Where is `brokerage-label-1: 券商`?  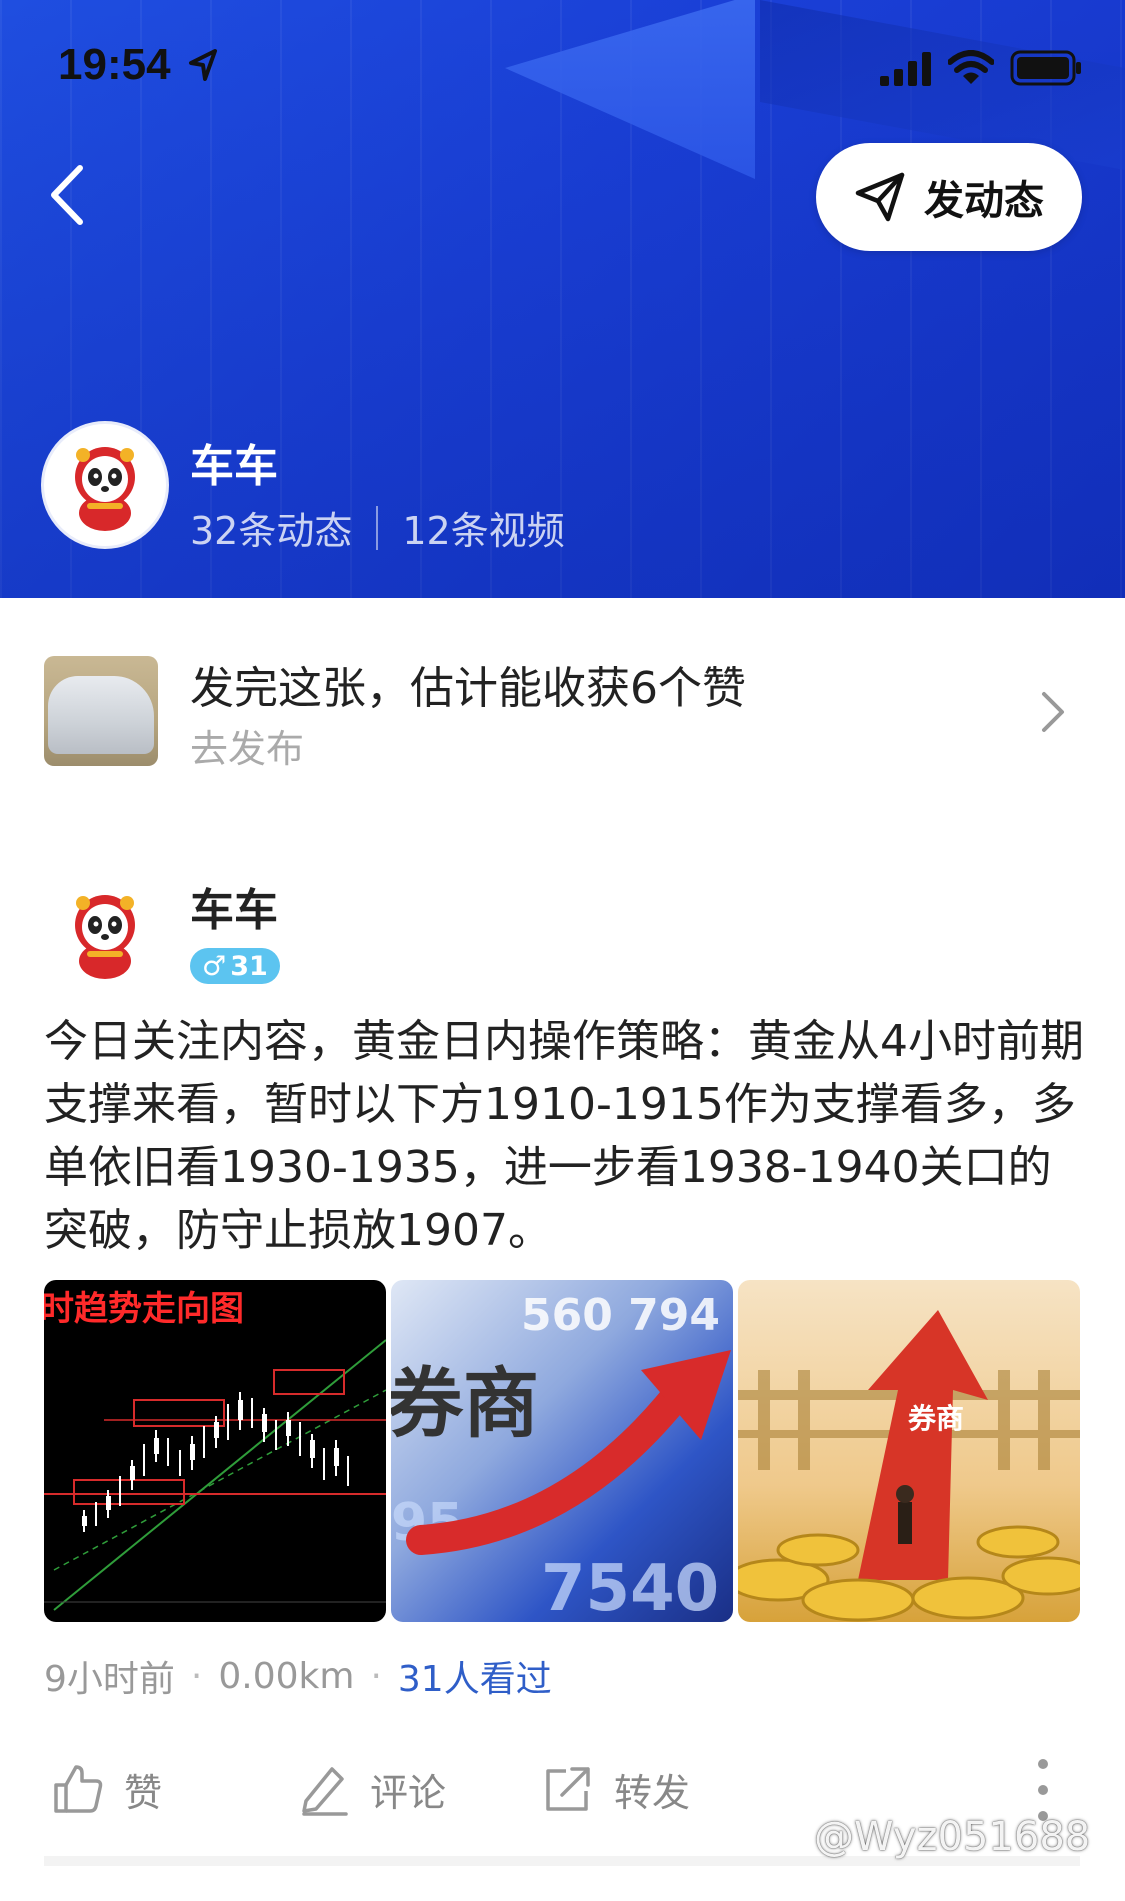 brokerage-label-1: 券商 is located at coordinates (465, 1403).